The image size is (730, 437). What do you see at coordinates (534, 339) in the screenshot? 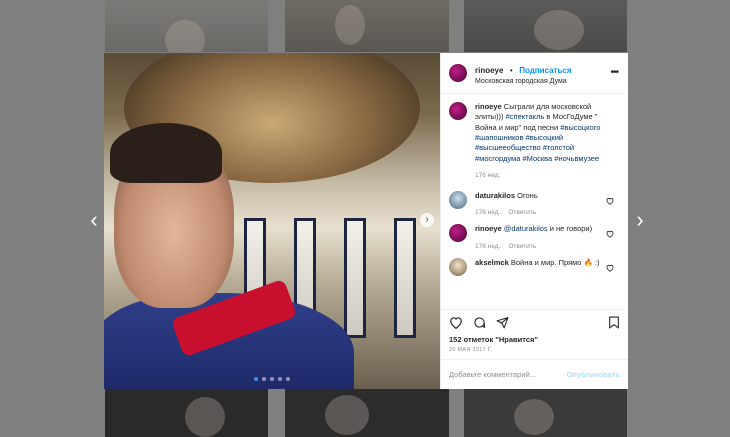
I see `likes-count: 152 отметок "Нравится"` at bounding box center [534, 339].